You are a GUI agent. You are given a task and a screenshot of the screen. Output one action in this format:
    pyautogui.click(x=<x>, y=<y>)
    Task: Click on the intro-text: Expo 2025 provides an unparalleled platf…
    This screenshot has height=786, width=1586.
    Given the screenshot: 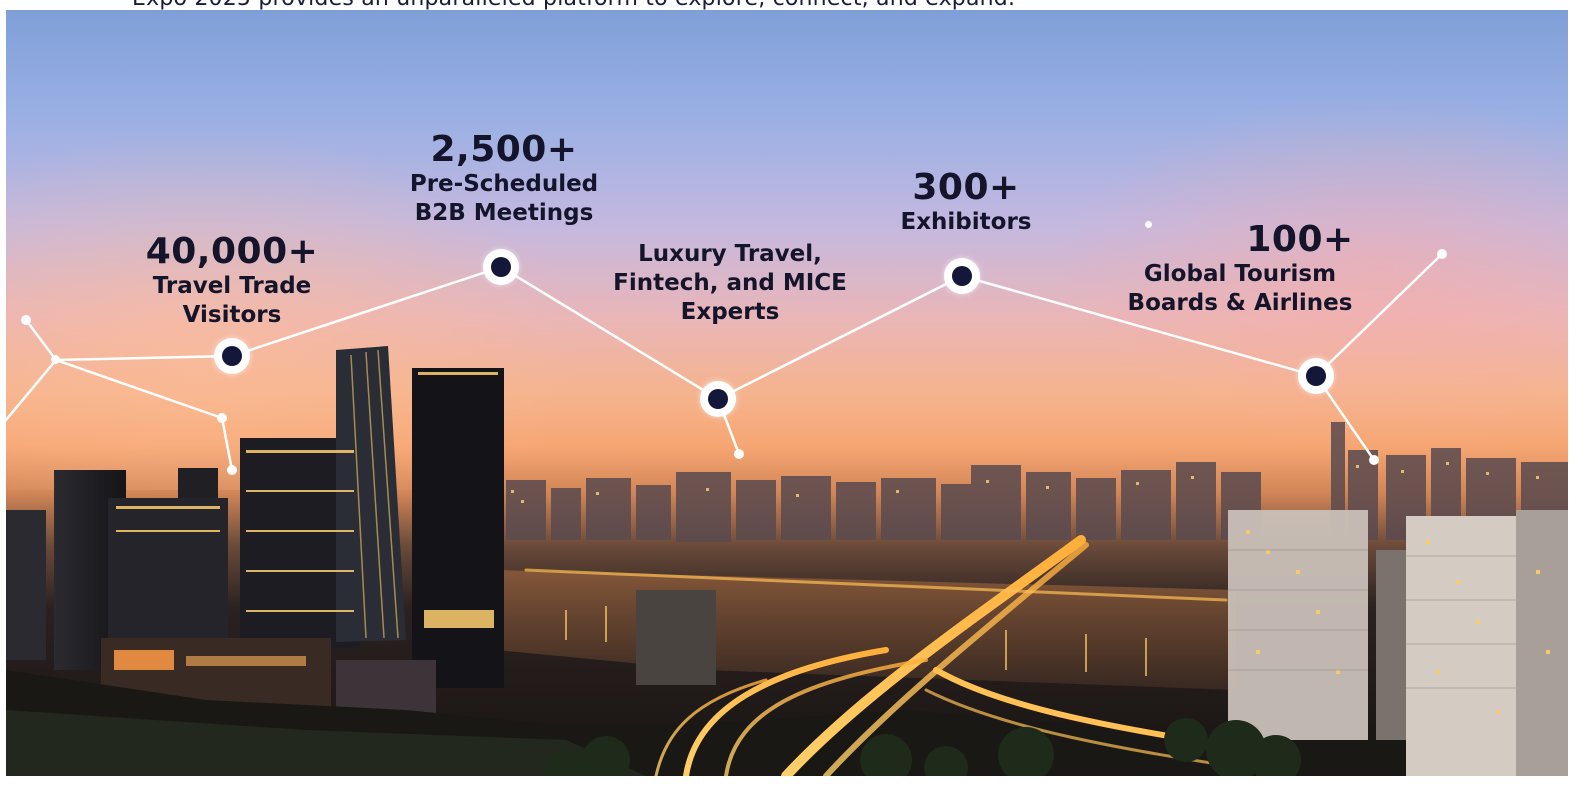 What is the action you would take?
    pyautogui.click(x=573, y=5)
    